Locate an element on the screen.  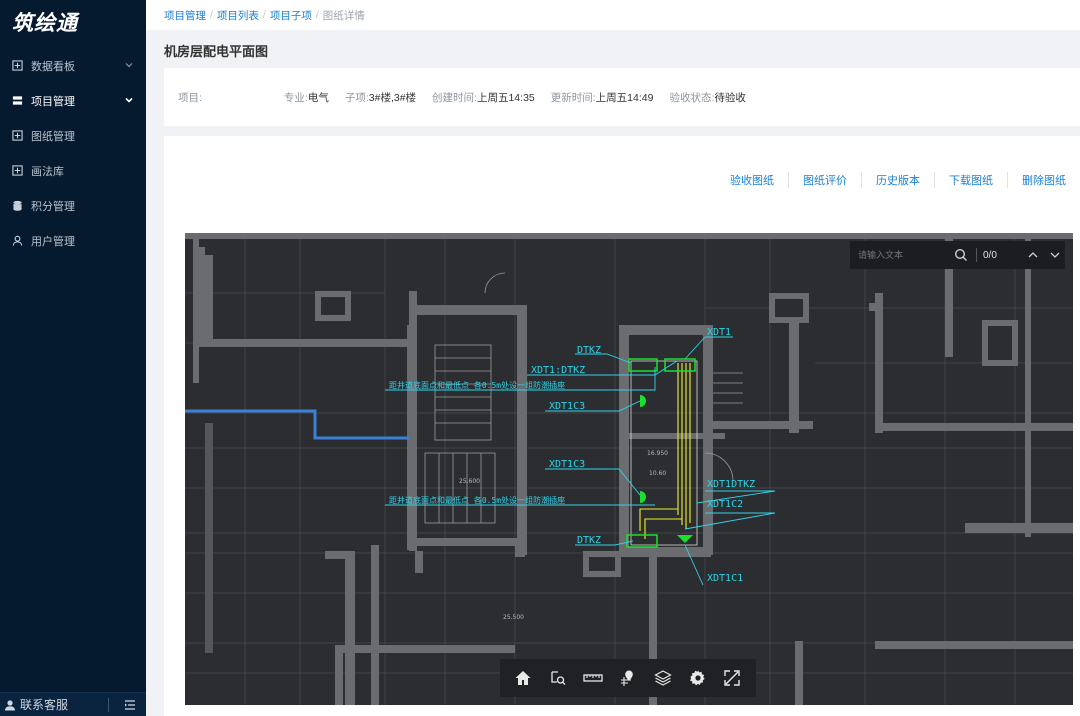
drawing-icon is located at coordinates (17, 135).